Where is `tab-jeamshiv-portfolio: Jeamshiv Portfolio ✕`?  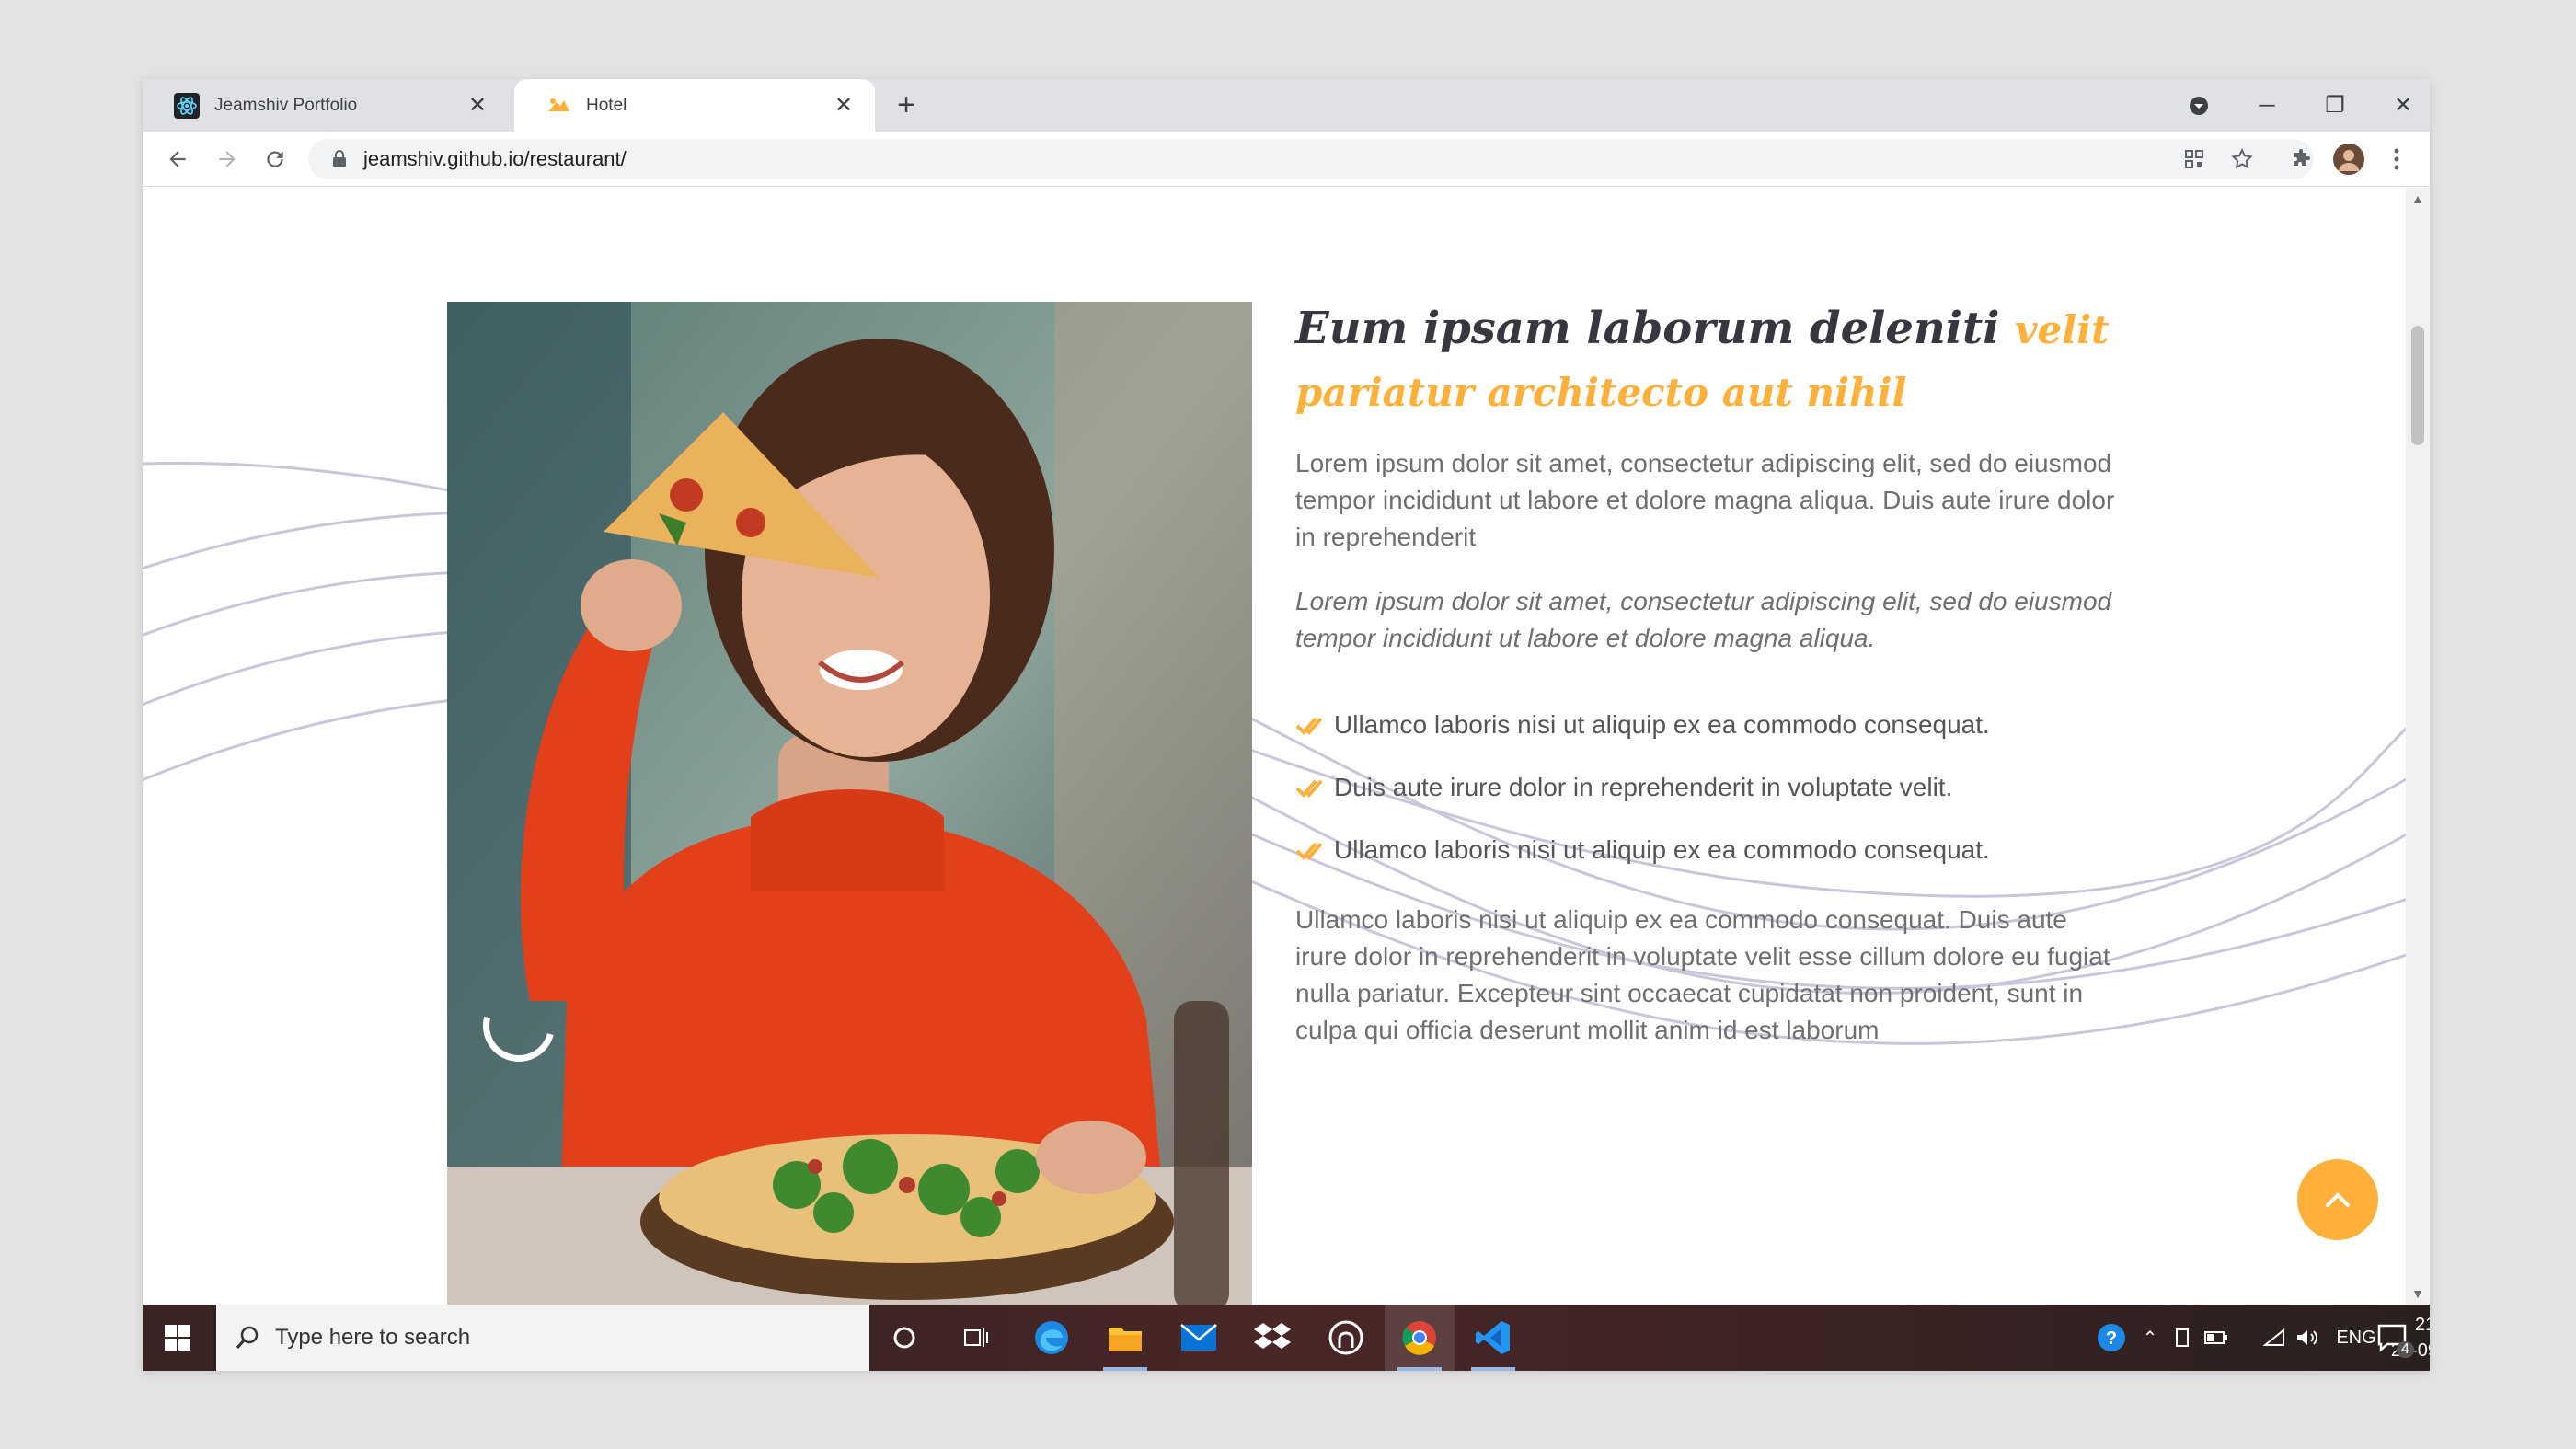 tab-jeamshiv-portfolio: Jeamshiv Portfolio ✕ is located at coordinates (326, 105).